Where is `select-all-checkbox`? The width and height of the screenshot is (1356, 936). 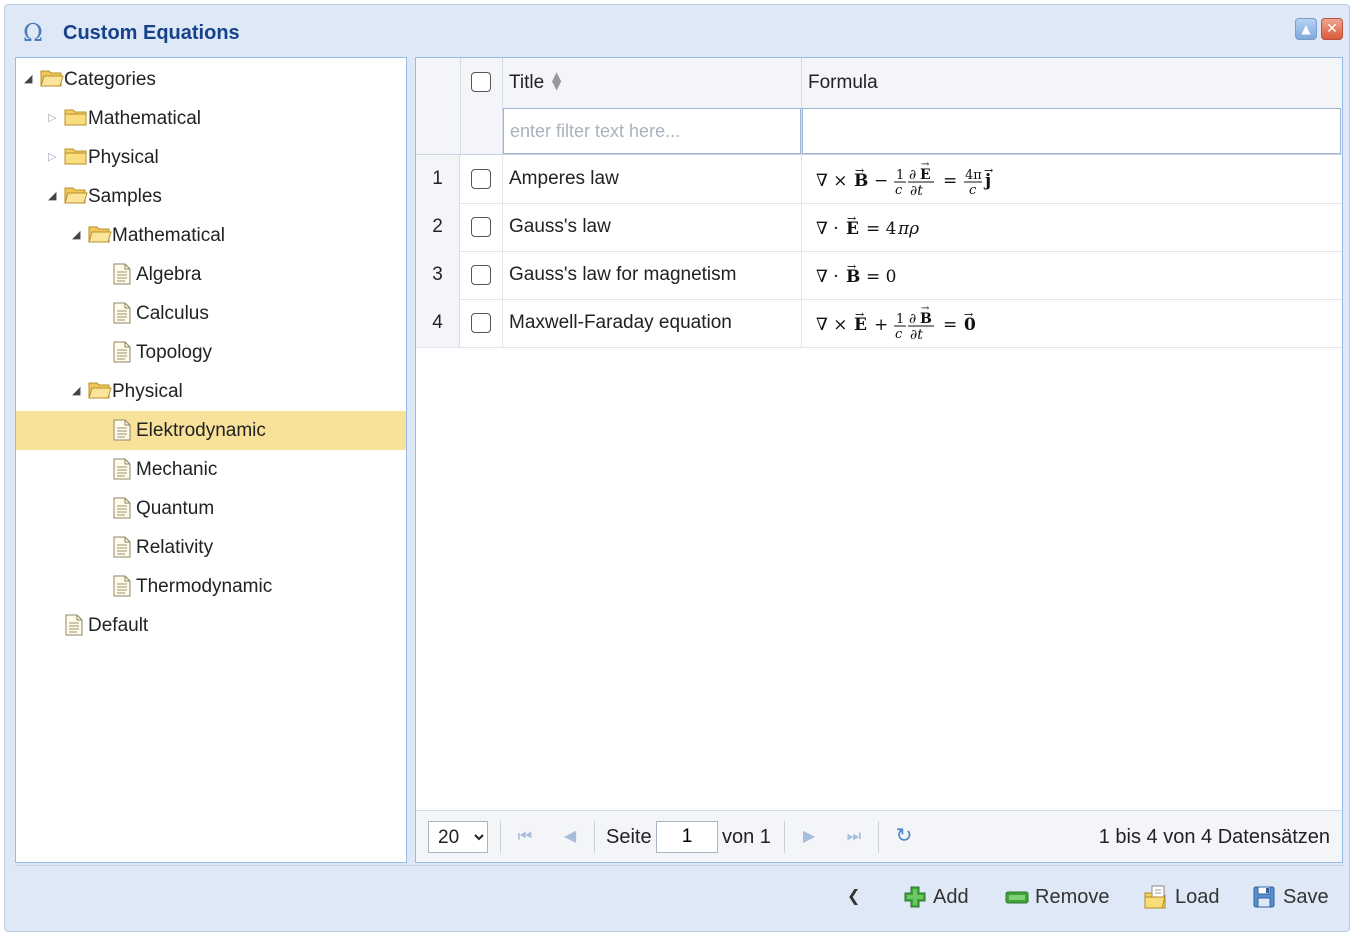
select-all-checkbox is located at coordinates (481, 82).